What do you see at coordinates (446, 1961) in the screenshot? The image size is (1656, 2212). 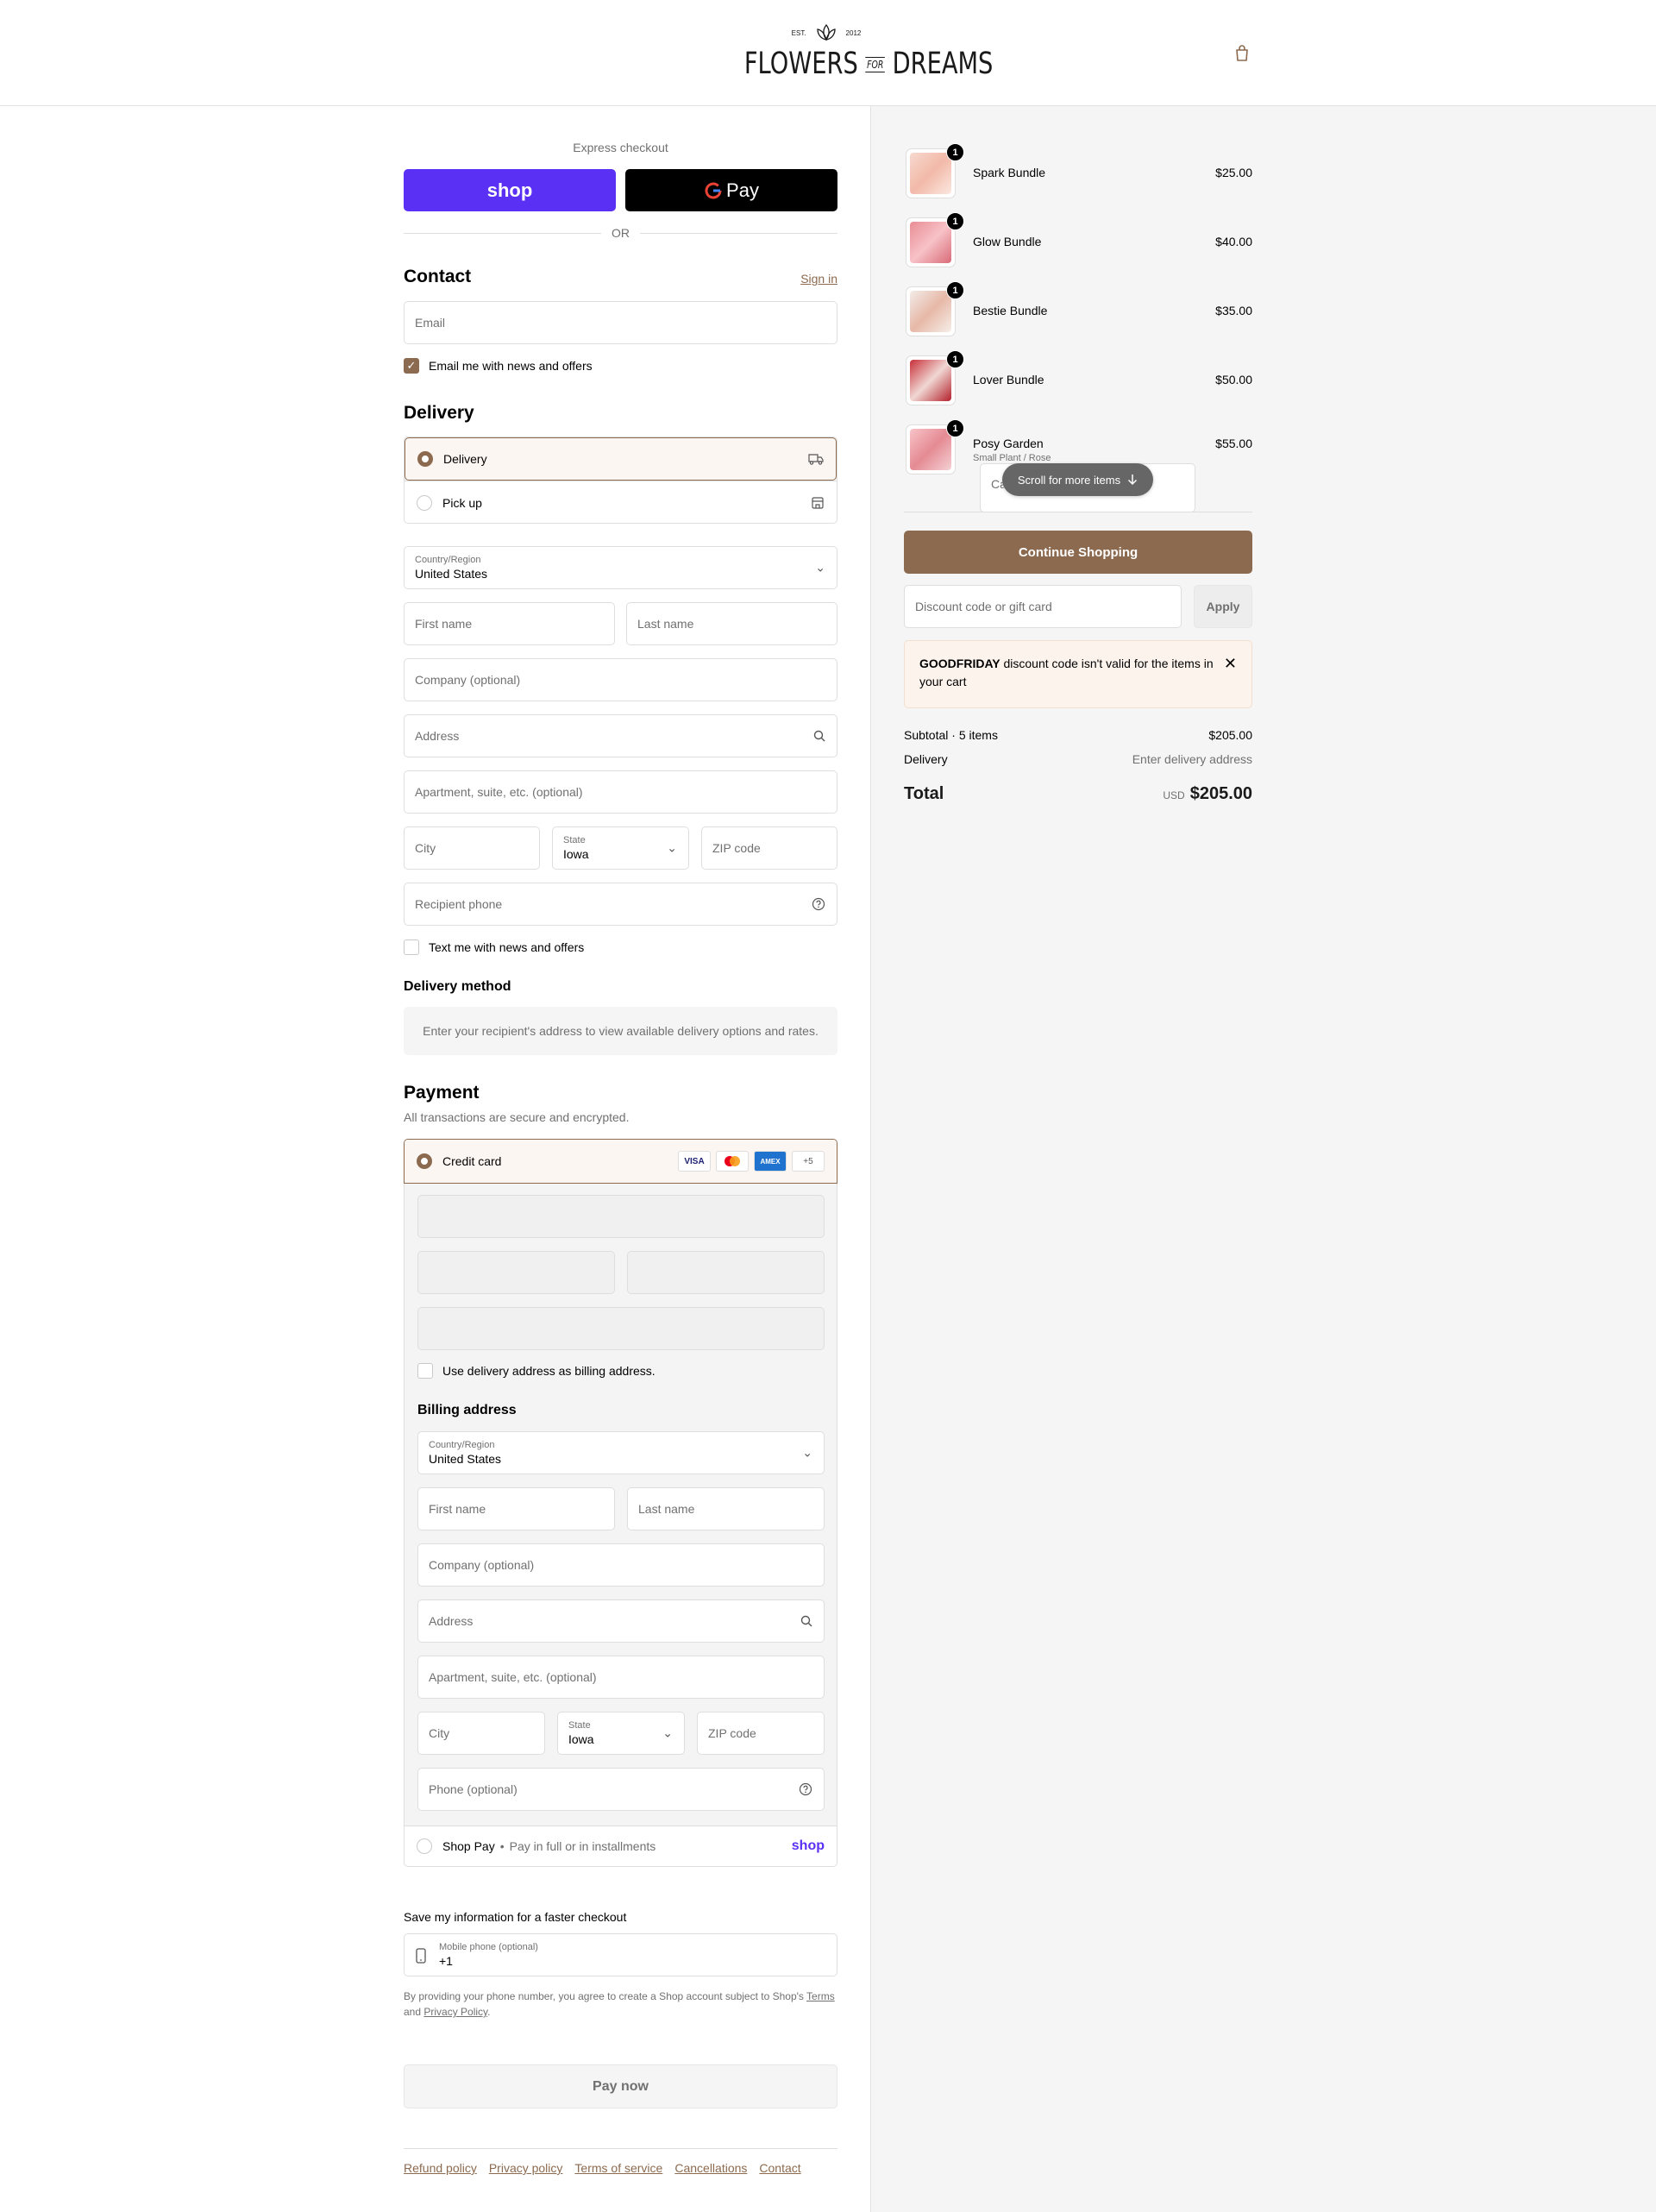 I see `mobile-phone-value: +1` at bounding box center [446, 1961].